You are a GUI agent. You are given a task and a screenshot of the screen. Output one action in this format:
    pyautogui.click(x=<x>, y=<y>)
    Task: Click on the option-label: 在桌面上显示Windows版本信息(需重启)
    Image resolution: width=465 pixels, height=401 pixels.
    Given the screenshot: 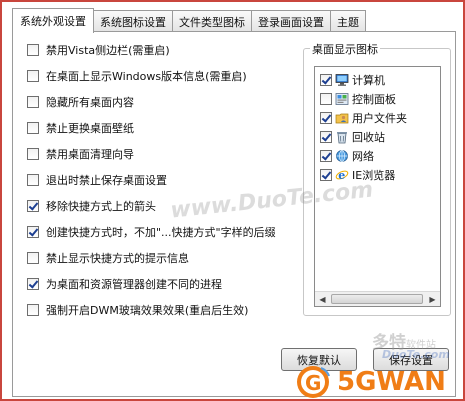 What is the action you would take?
    pyautogui.click(x=146, y=76)
    